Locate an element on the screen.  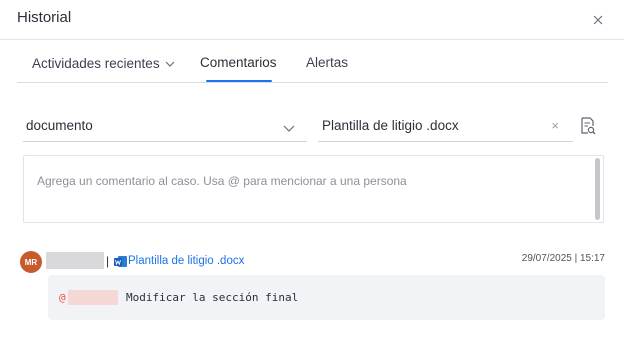
document-search-icon is located at coordinates (588, 126).